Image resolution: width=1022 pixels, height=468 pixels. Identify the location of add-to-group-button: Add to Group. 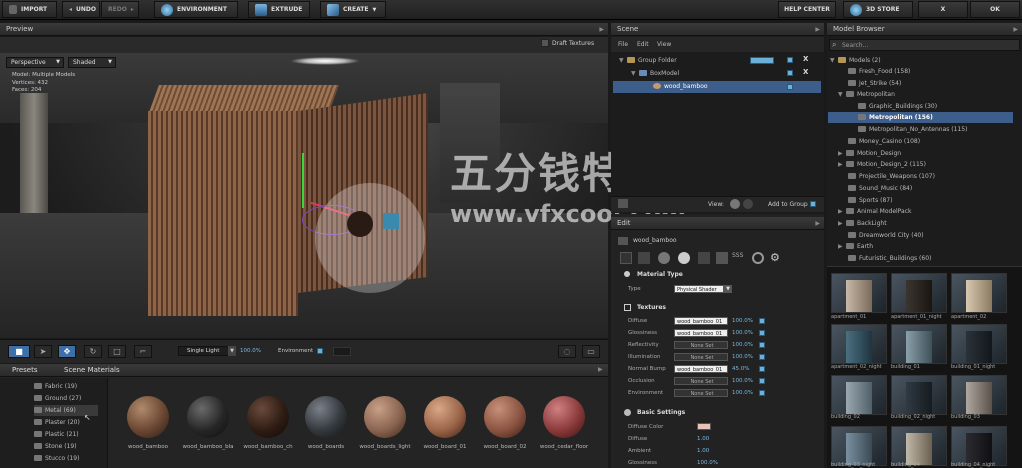
(788, 204).